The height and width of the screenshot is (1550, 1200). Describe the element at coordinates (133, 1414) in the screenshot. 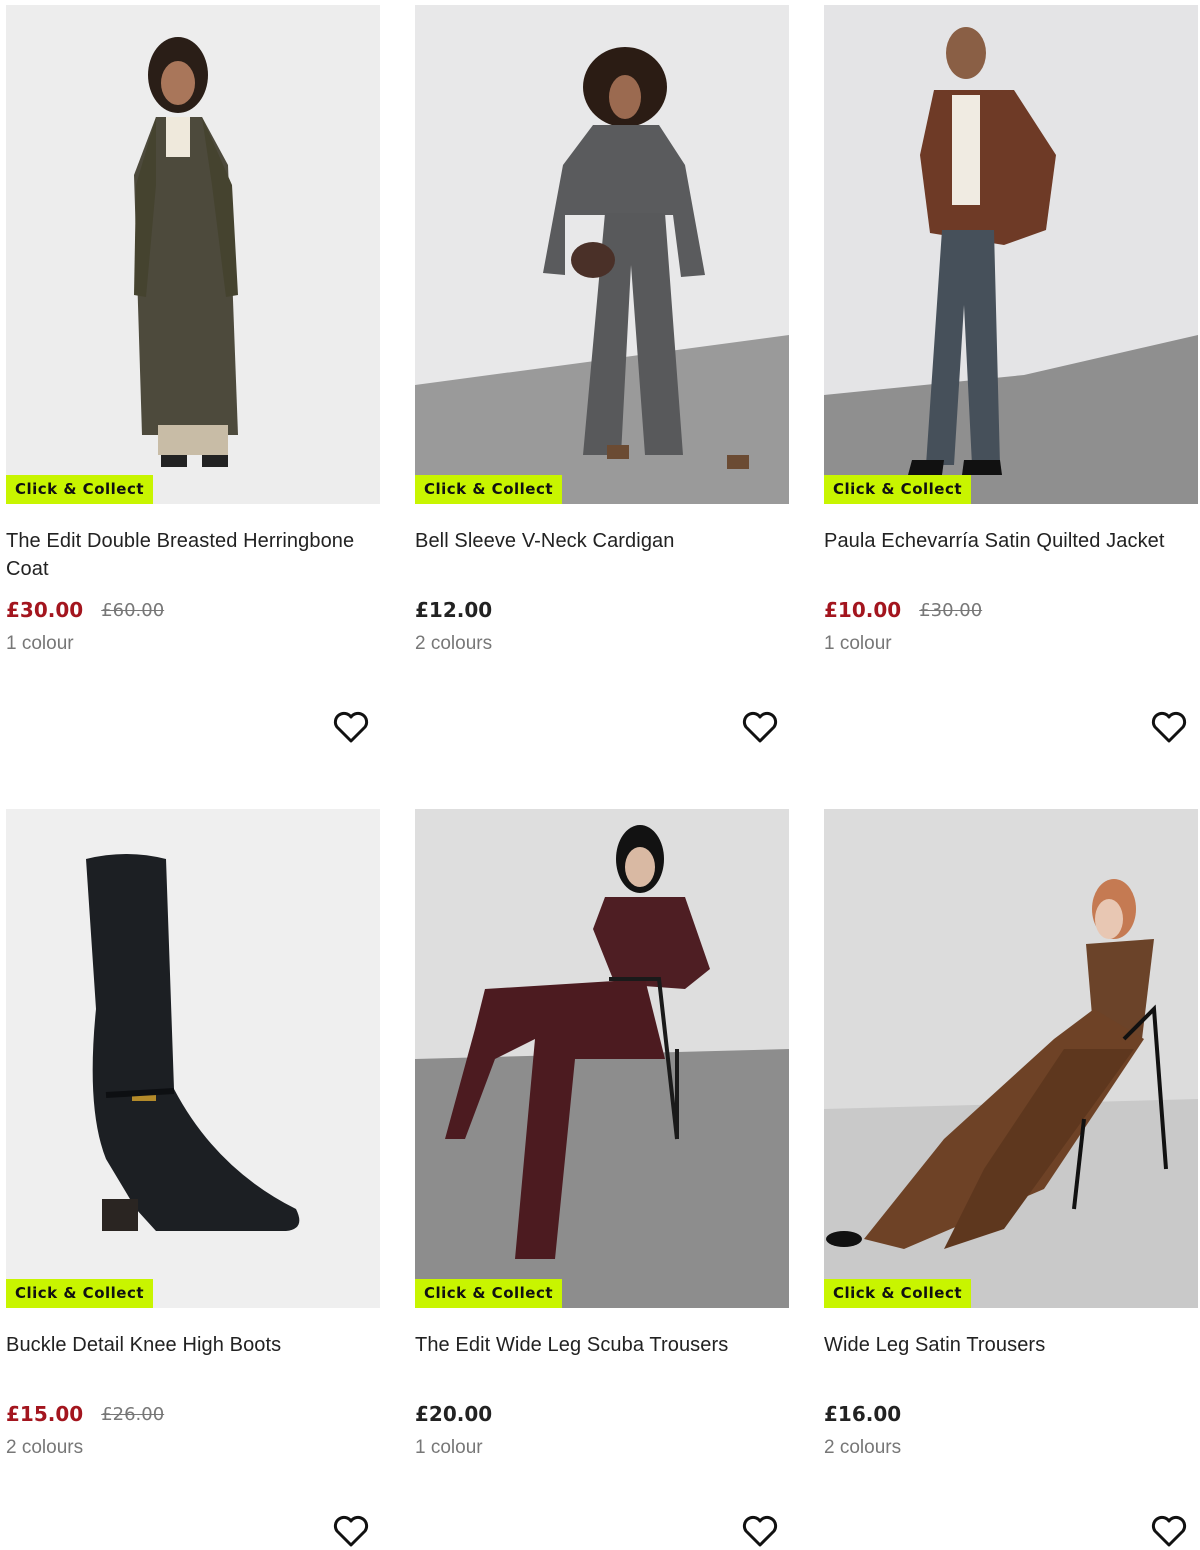

I see `original-price: £26.00` at that location.